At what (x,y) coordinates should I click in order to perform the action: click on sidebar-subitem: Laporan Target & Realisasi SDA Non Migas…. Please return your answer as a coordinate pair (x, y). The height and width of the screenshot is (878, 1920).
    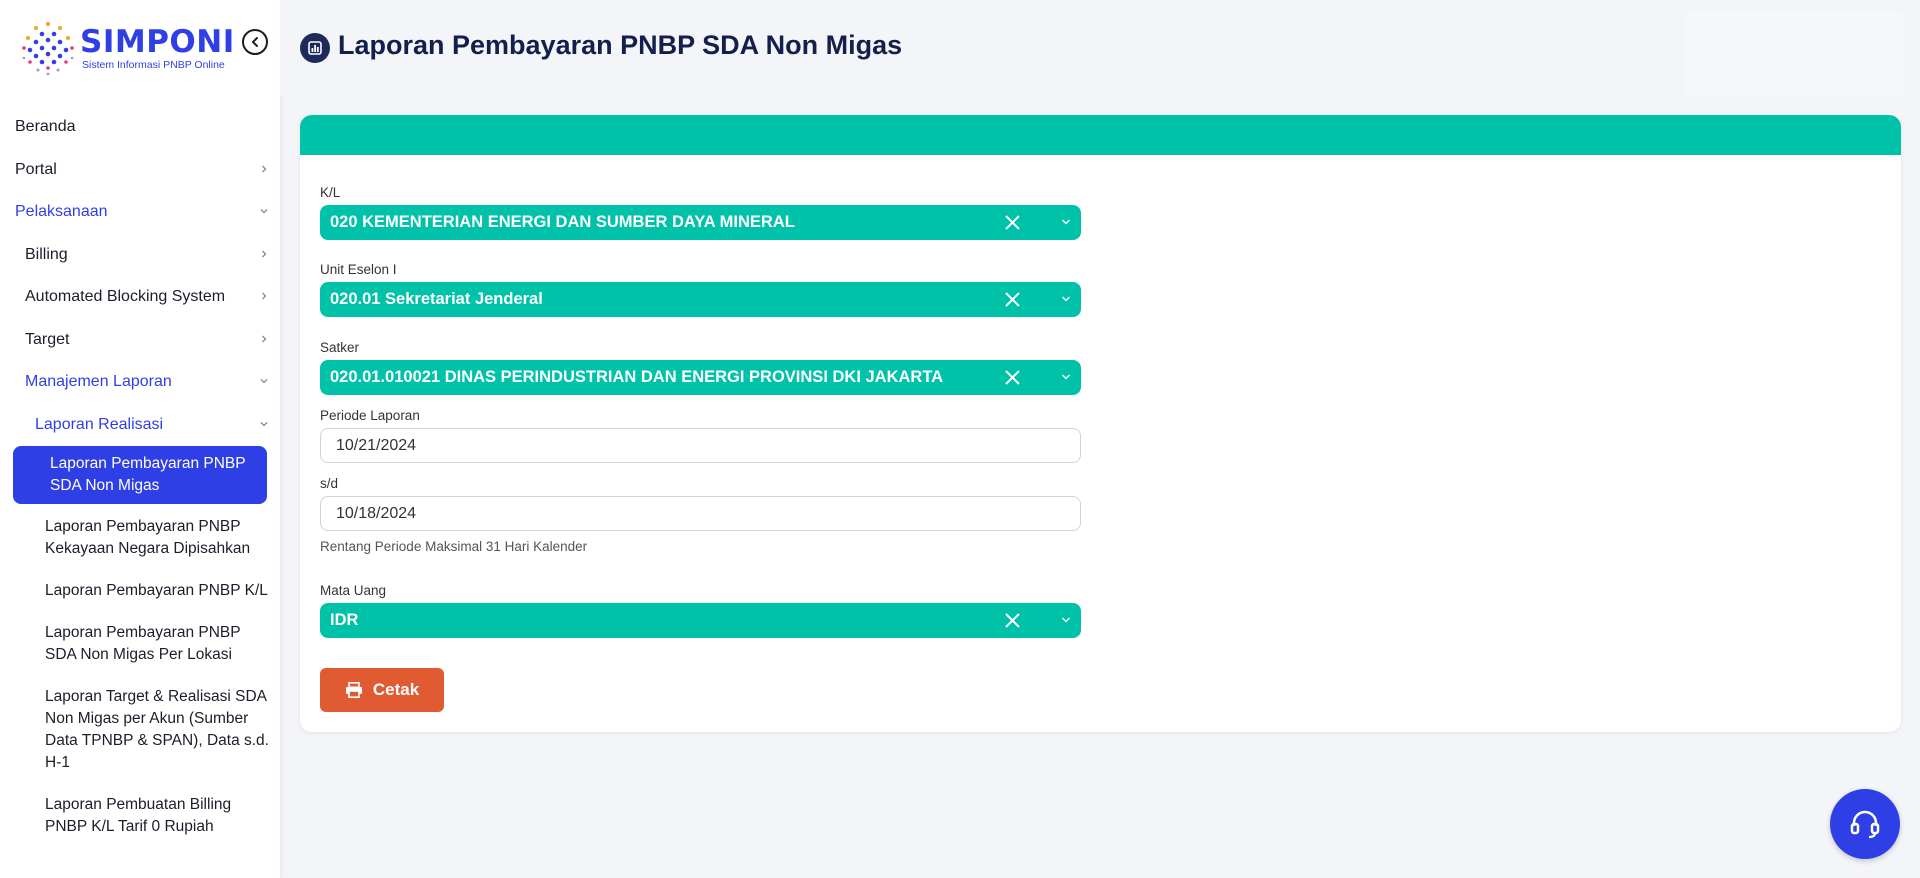
    Looking at the image, I should click on (140, 730).